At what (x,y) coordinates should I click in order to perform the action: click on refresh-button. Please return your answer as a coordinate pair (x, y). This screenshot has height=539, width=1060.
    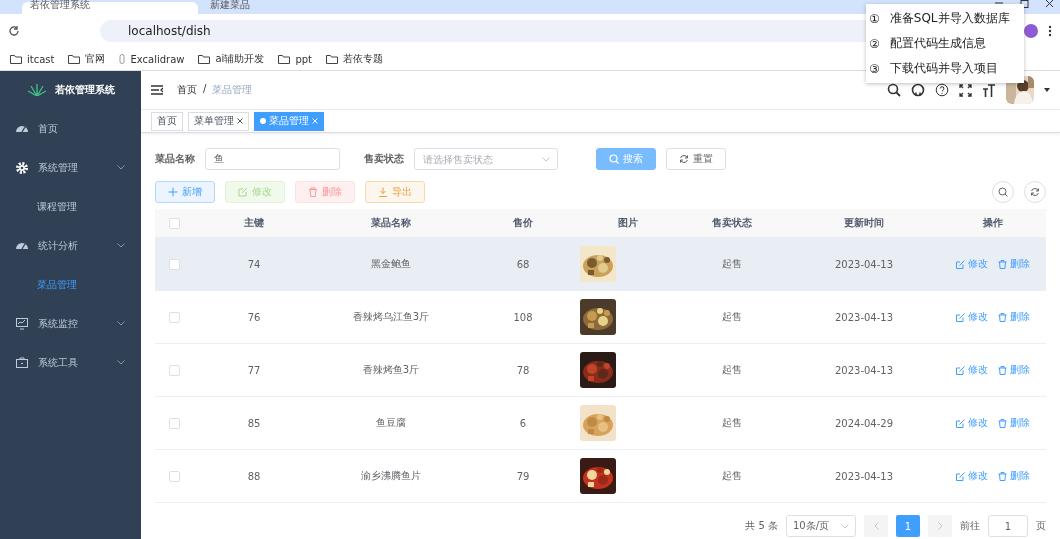
    Looking at the image, I should click on (1035, 192).